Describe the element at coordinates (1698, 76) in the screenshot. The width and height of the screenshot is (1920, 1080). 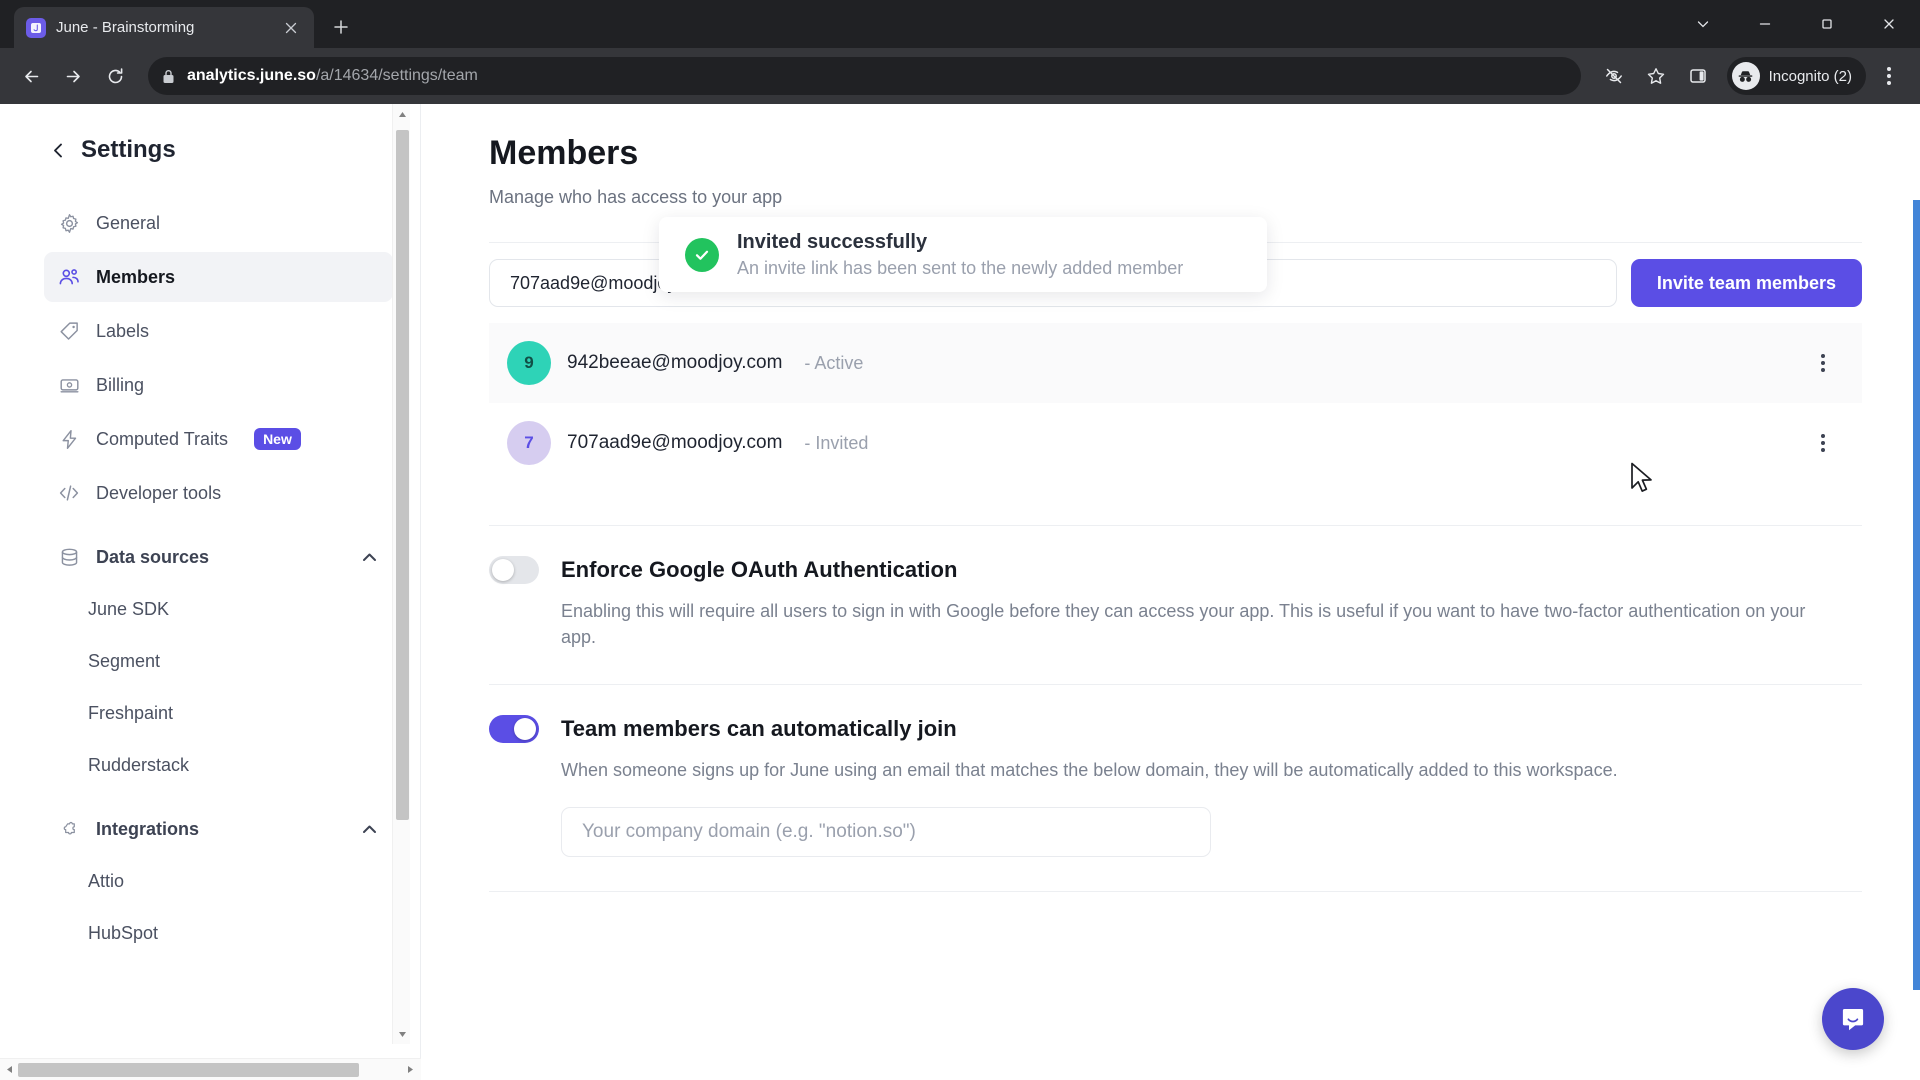
I see `side-panel-icon` at that location.